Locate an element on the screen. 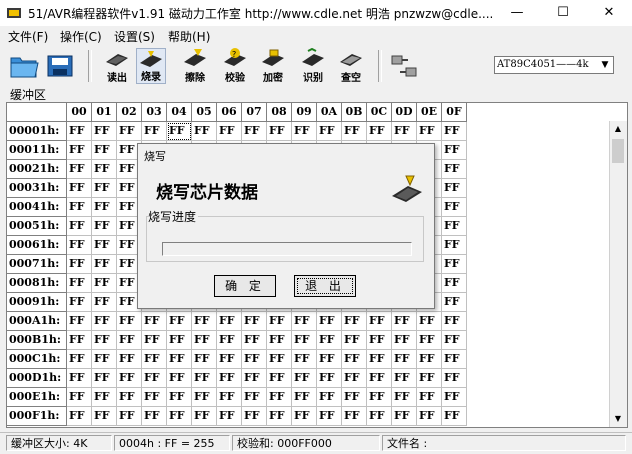 The image size is (632, 454). scroll-thumb is located at coordinates (618, 151).